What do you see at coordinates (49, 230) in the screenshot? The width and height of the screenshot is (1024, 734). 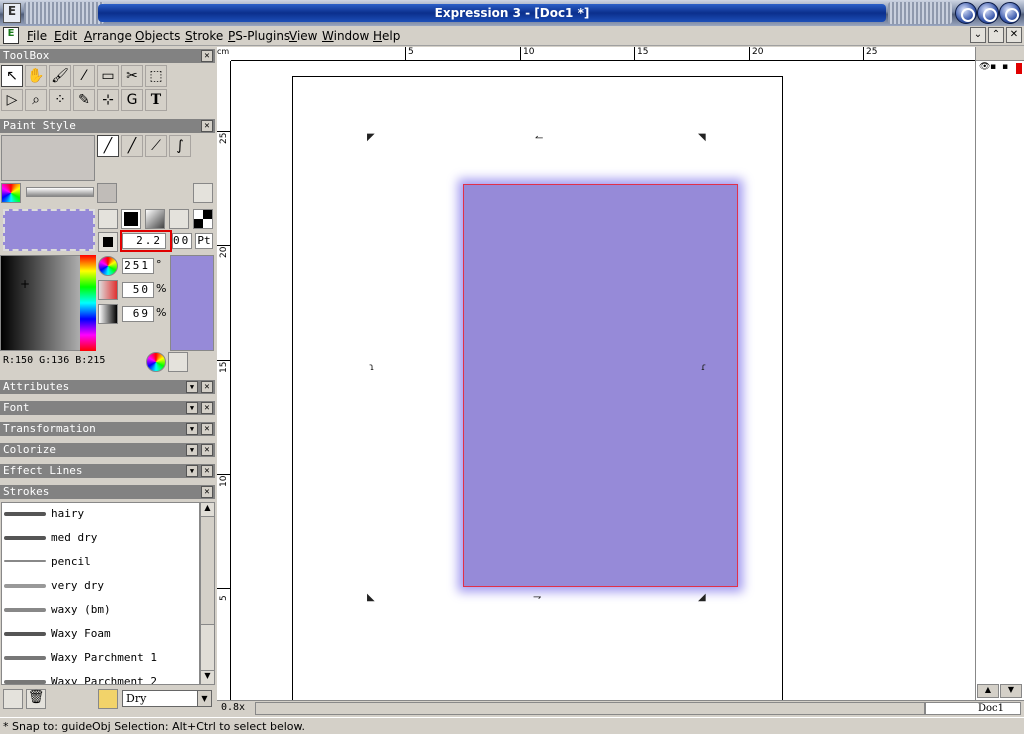 I see `fill-swatch` at bounding box center [49, 230].